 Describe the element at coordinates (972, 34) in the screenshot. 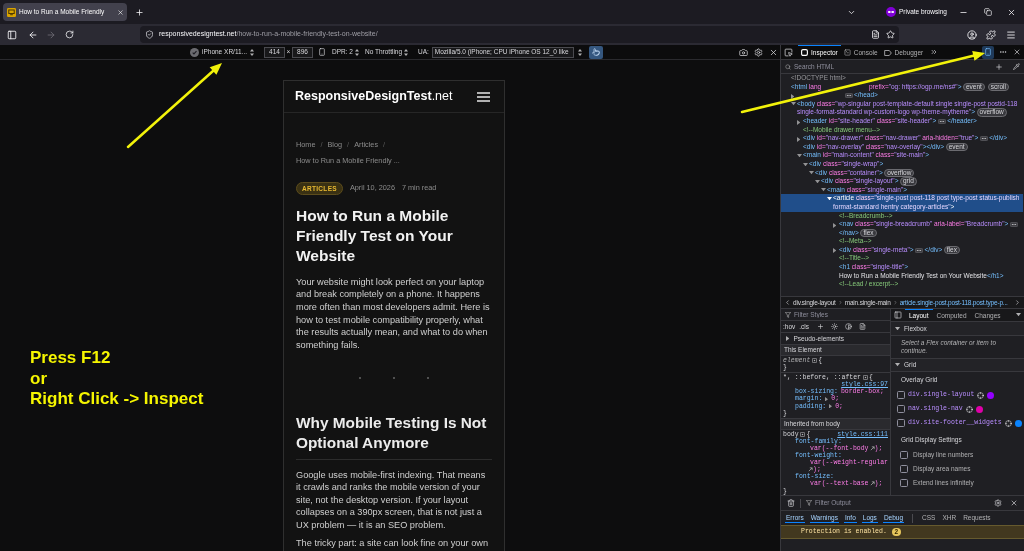

I see `user-circle-icon` at that location.